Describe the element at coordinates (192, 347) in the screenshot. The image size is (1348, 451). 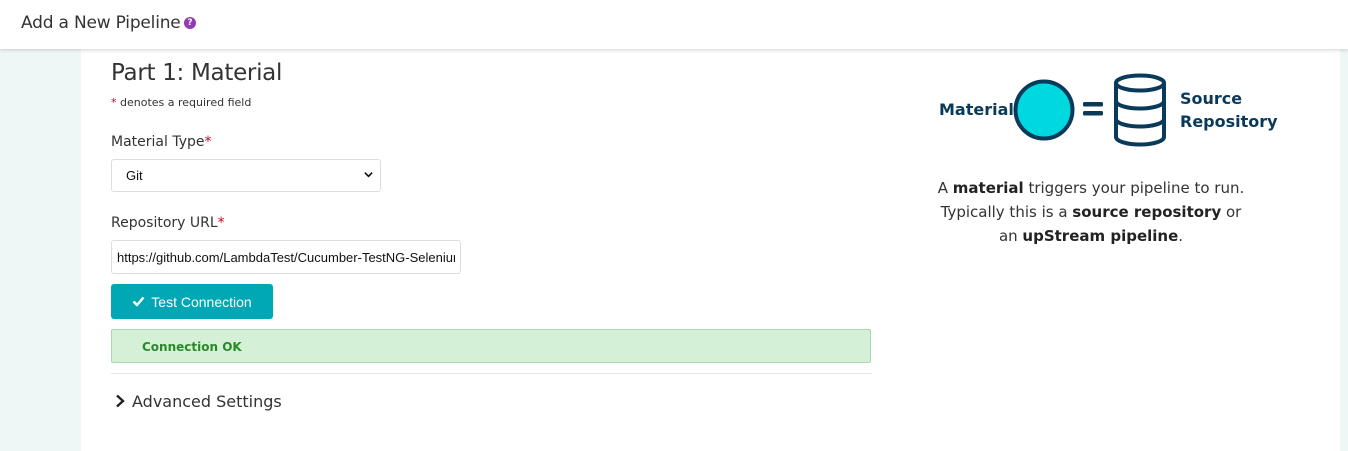
I see `connection-status-text: Connection OK` at that location.